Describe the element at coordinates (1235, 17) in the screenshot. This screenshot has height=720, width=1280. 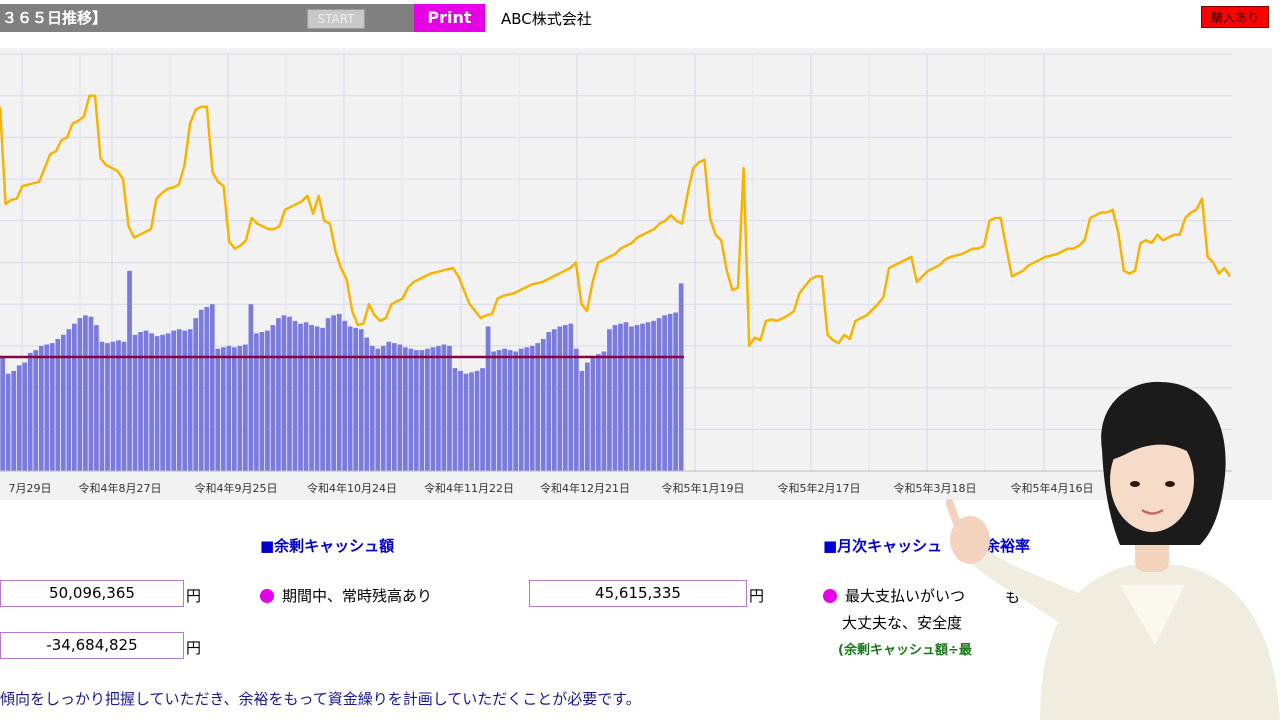
I see `purchase-button: 購入あり` at that location.